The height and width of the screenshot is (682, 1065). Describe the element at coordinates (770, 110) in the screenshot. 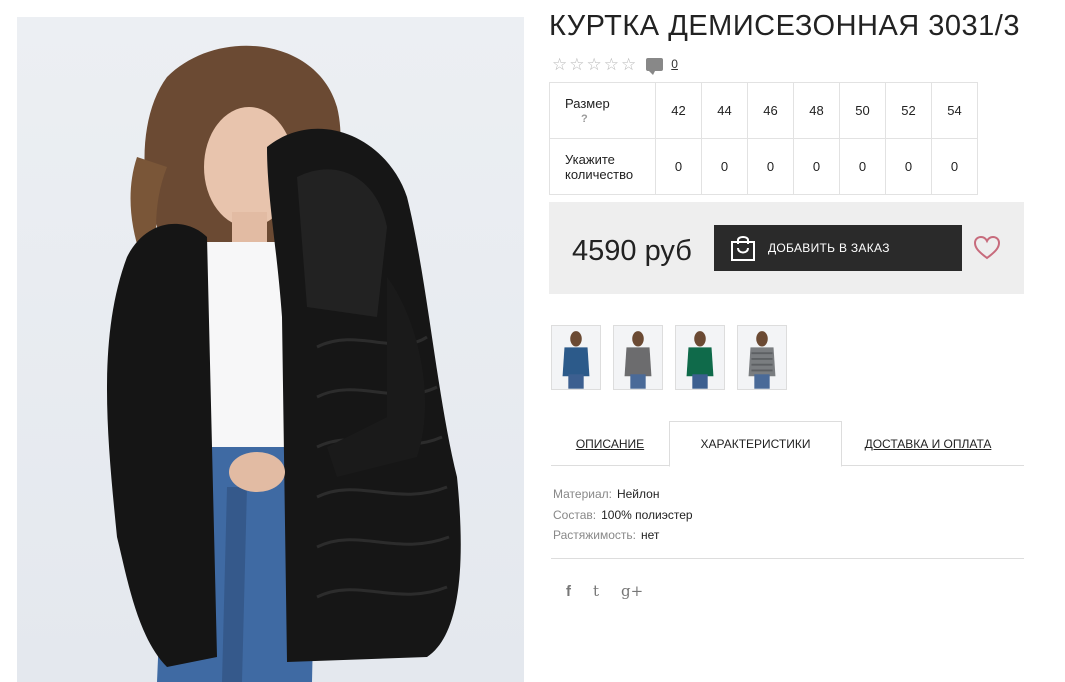

I see `size-46: 46` at that location.